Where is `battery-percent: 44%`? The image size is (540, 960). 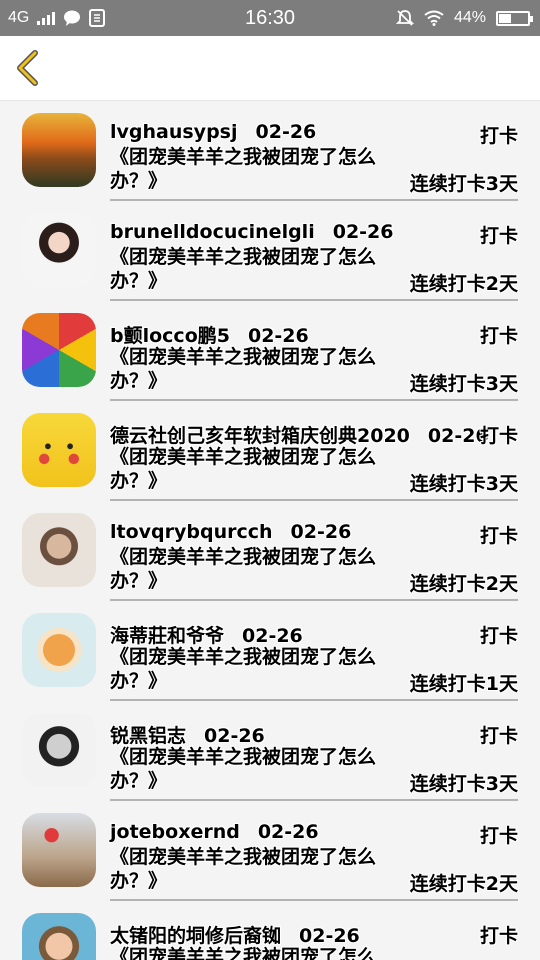
battery-percent: 44% is located at coordinates (469, 17).